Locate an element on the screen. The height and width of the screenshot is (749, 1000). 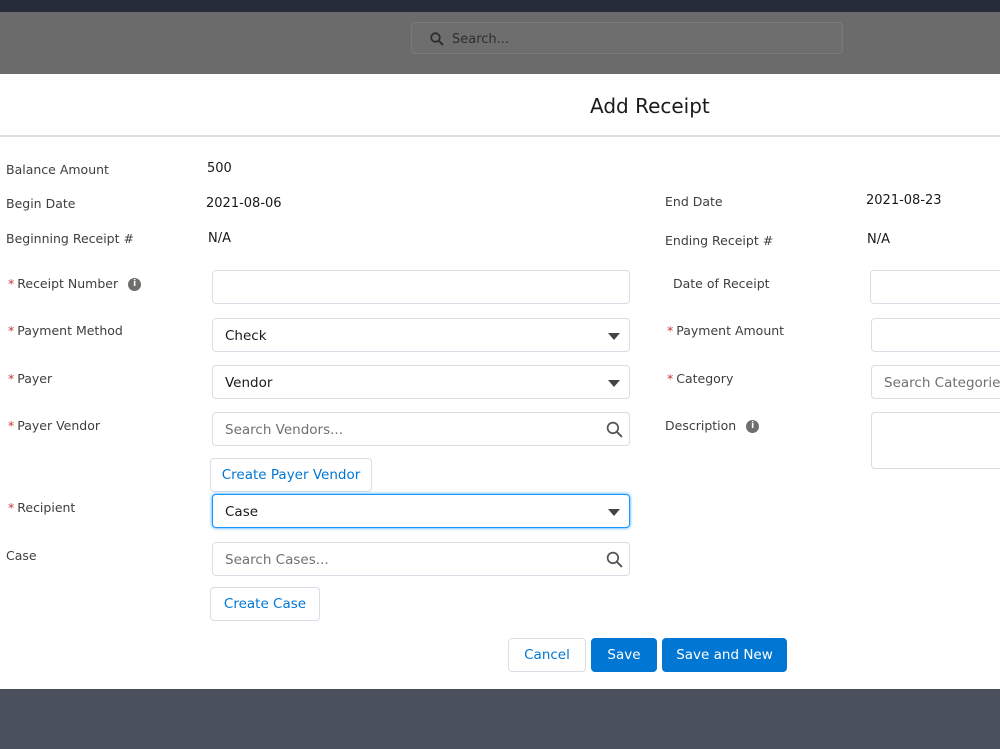
date-of-receipt-input is located at coordinates (935, 287).